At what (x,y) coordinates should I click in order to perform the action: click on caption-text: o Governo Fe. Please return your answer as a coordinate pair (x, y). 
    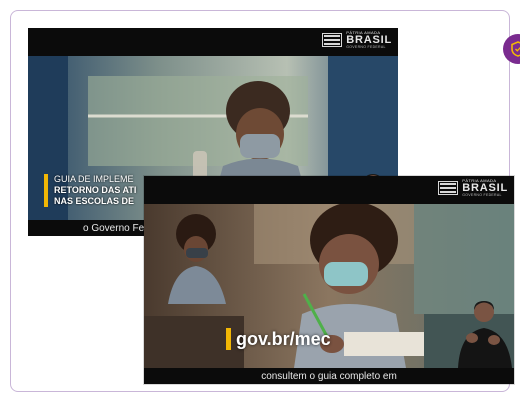
    Looking at the image, I should click on (114, 228).